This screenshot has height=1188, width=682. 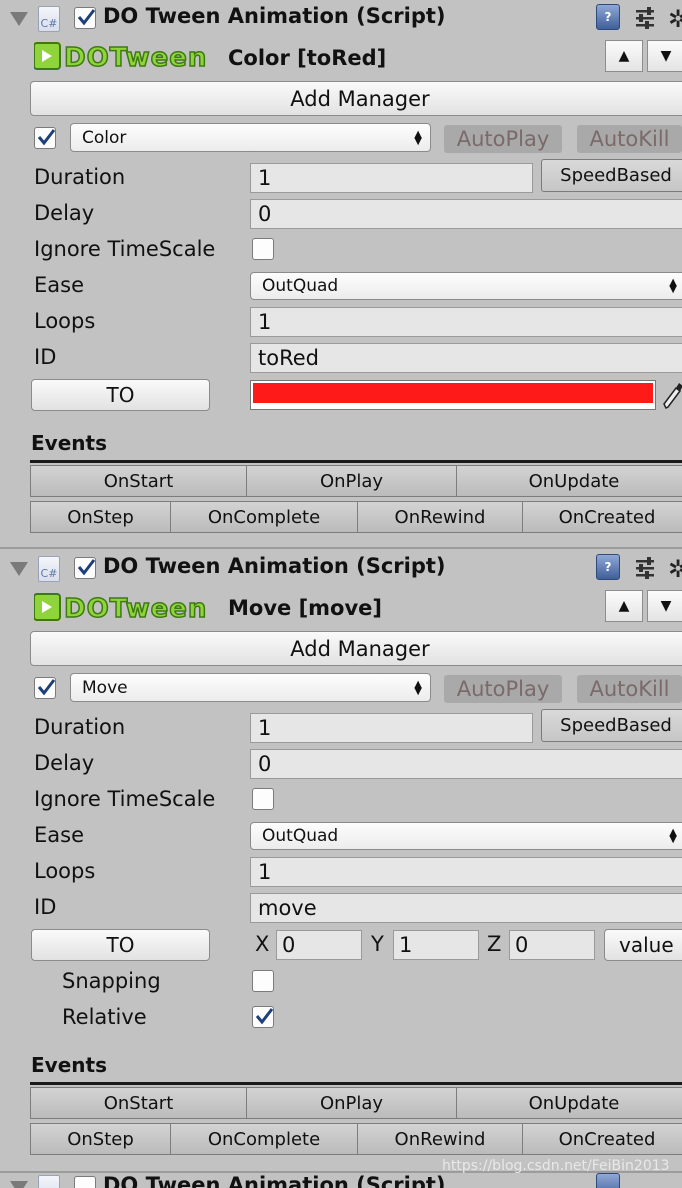 What do you see at coordinates (45, 907) in the screenshot?
I see `id-label: ID` at bounding box center [45, 907].